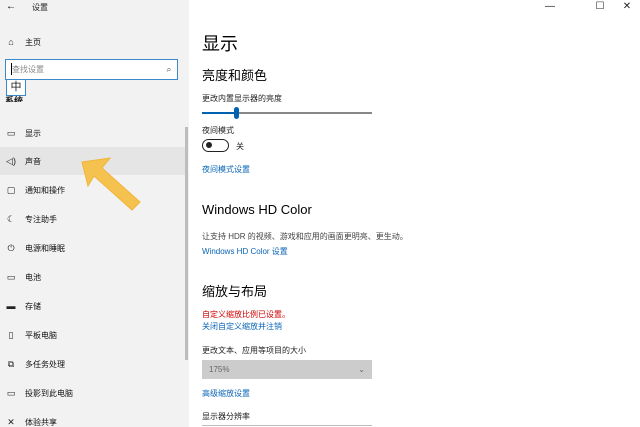 This screenshot has width=640, height=427. I want to click on minimize-button: —, so click(550, 7).